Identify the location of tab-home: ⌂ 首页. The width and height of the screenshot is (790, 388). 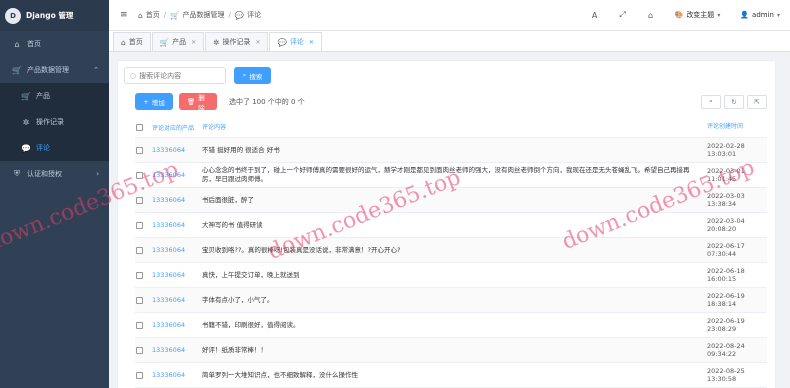
(132, 41).